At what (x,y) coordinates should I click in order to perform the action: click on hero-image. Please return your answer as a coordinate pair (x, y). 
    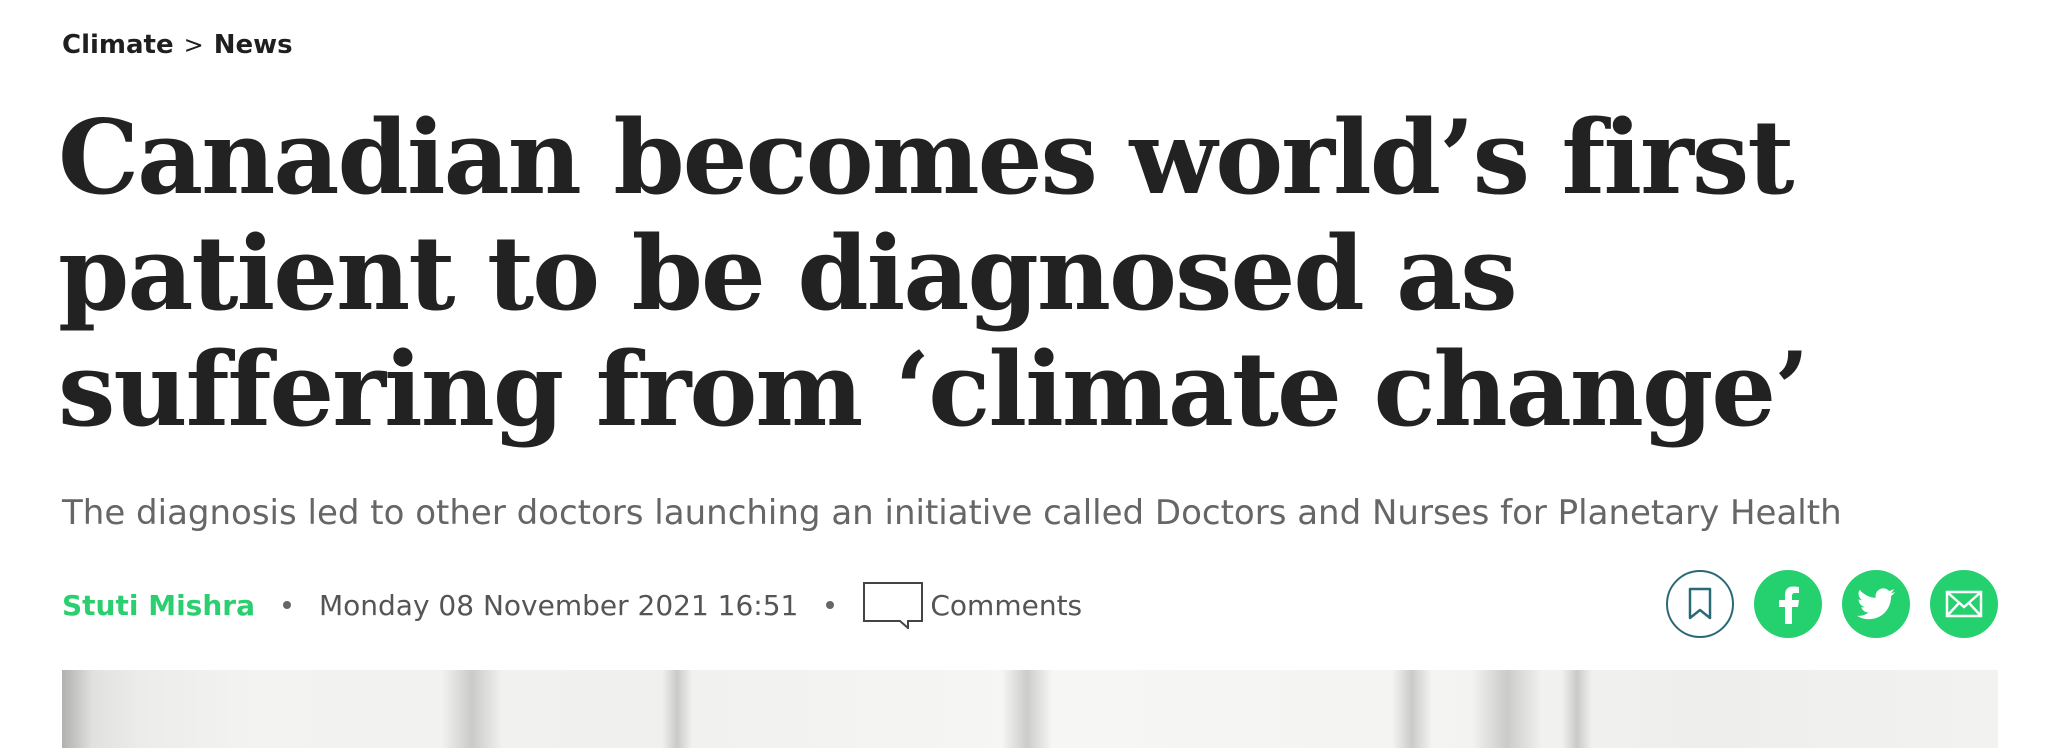
    Looking at the image, I should click on (1030, 709).